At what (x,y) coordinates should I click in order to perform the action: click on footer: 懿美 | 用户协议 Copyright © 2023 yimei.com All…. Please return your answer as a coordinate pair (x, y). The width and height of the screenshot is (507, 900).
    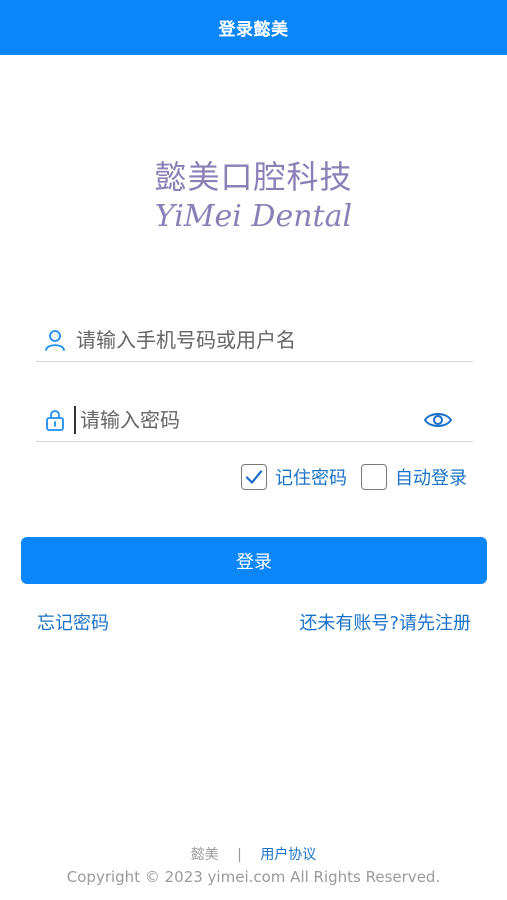
    Looking at the image, I should click on (253, 866).